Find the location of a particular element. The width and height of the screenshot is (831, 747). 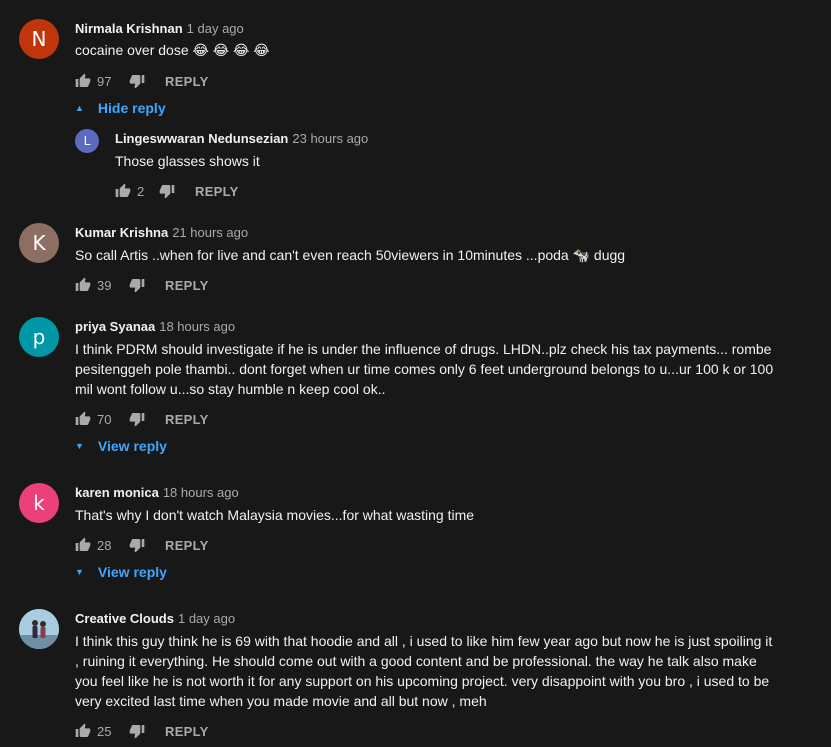

avatar is located at coordinates (39, 629).